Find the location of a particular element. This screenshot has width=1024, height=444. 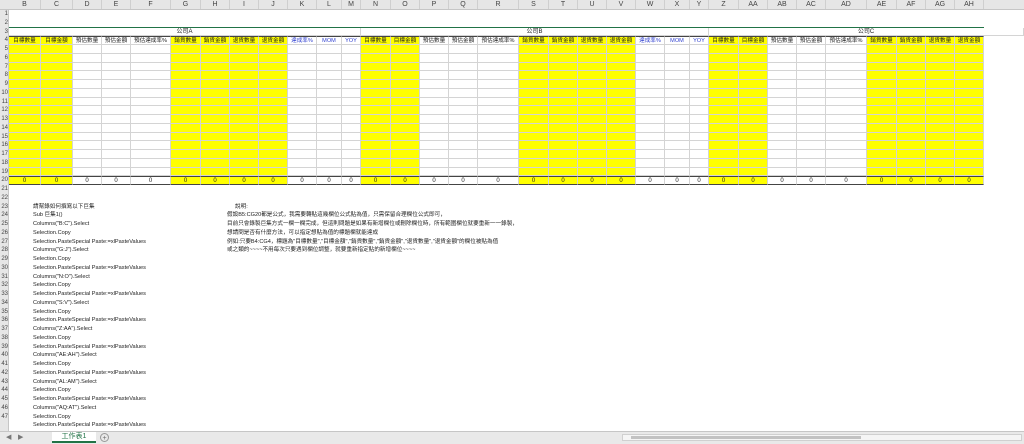

column-header: AC is located at coordinates (811, 4).